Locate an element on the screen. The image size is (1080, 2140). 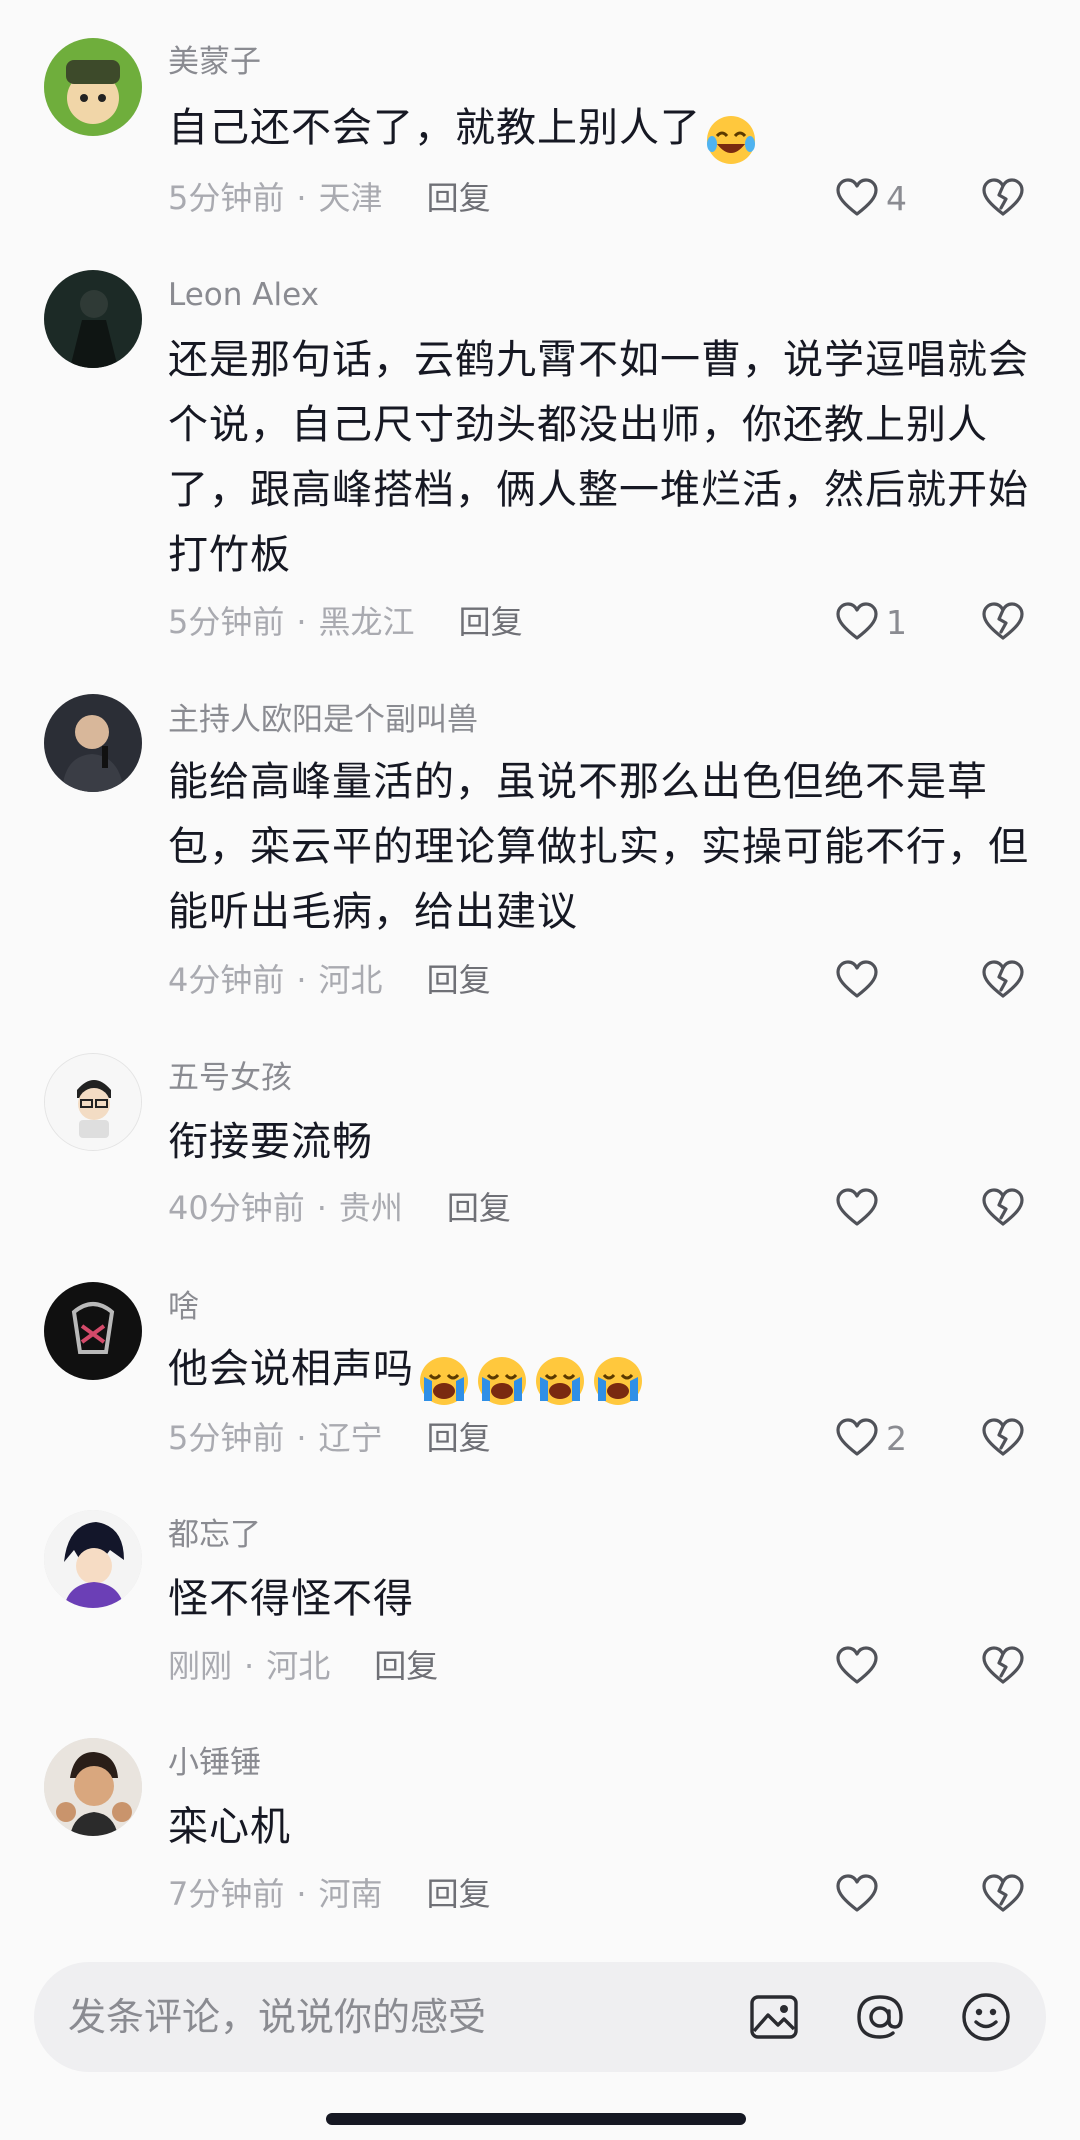
comment-text: 他会说相声吗 is located at coordinates (603, 1374).